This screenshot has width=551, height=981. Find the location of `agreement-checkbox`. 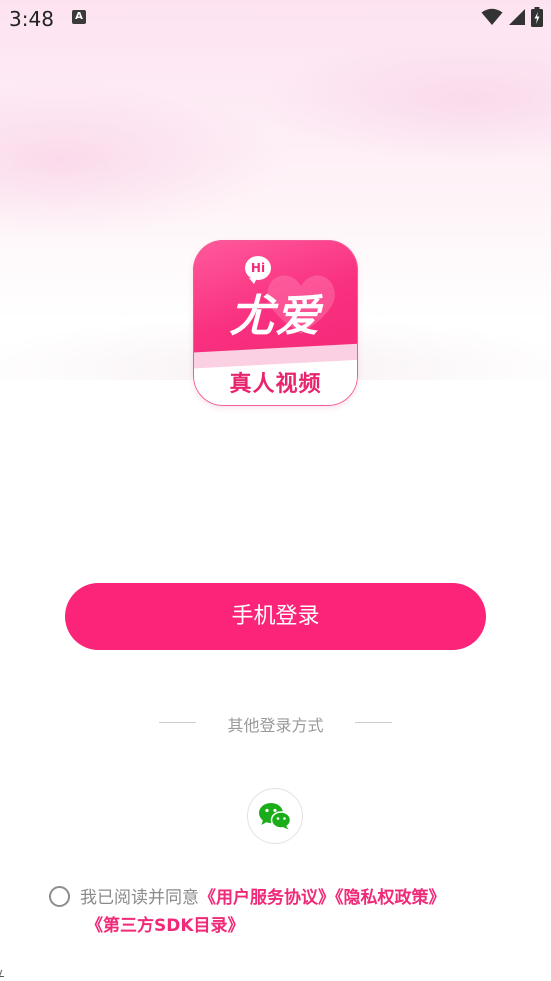

agreement-checkbox is located at coordinates (59, 896).